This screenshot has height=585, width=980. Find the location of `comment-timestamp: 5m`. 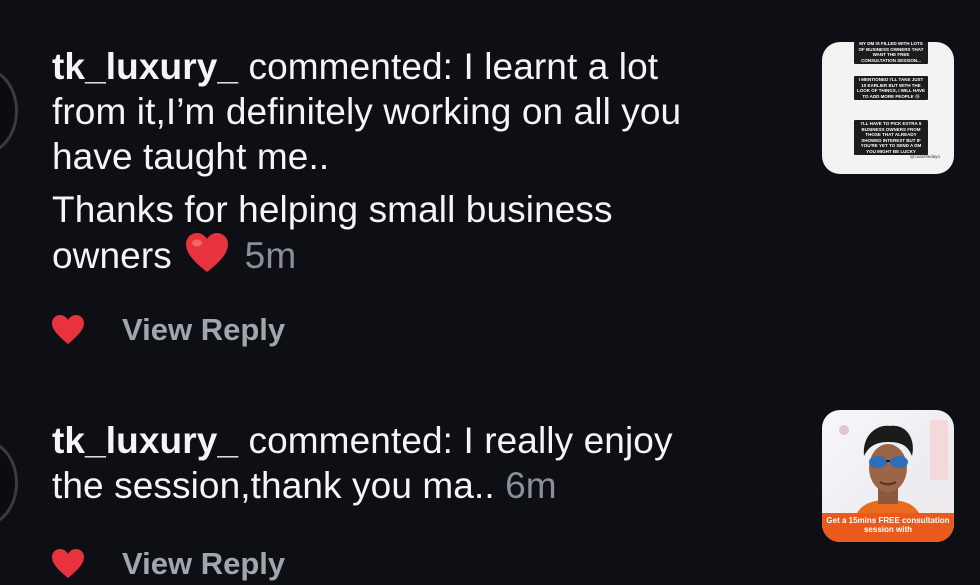

comment-timestamp: 5m is located at coordinates (270, 255).